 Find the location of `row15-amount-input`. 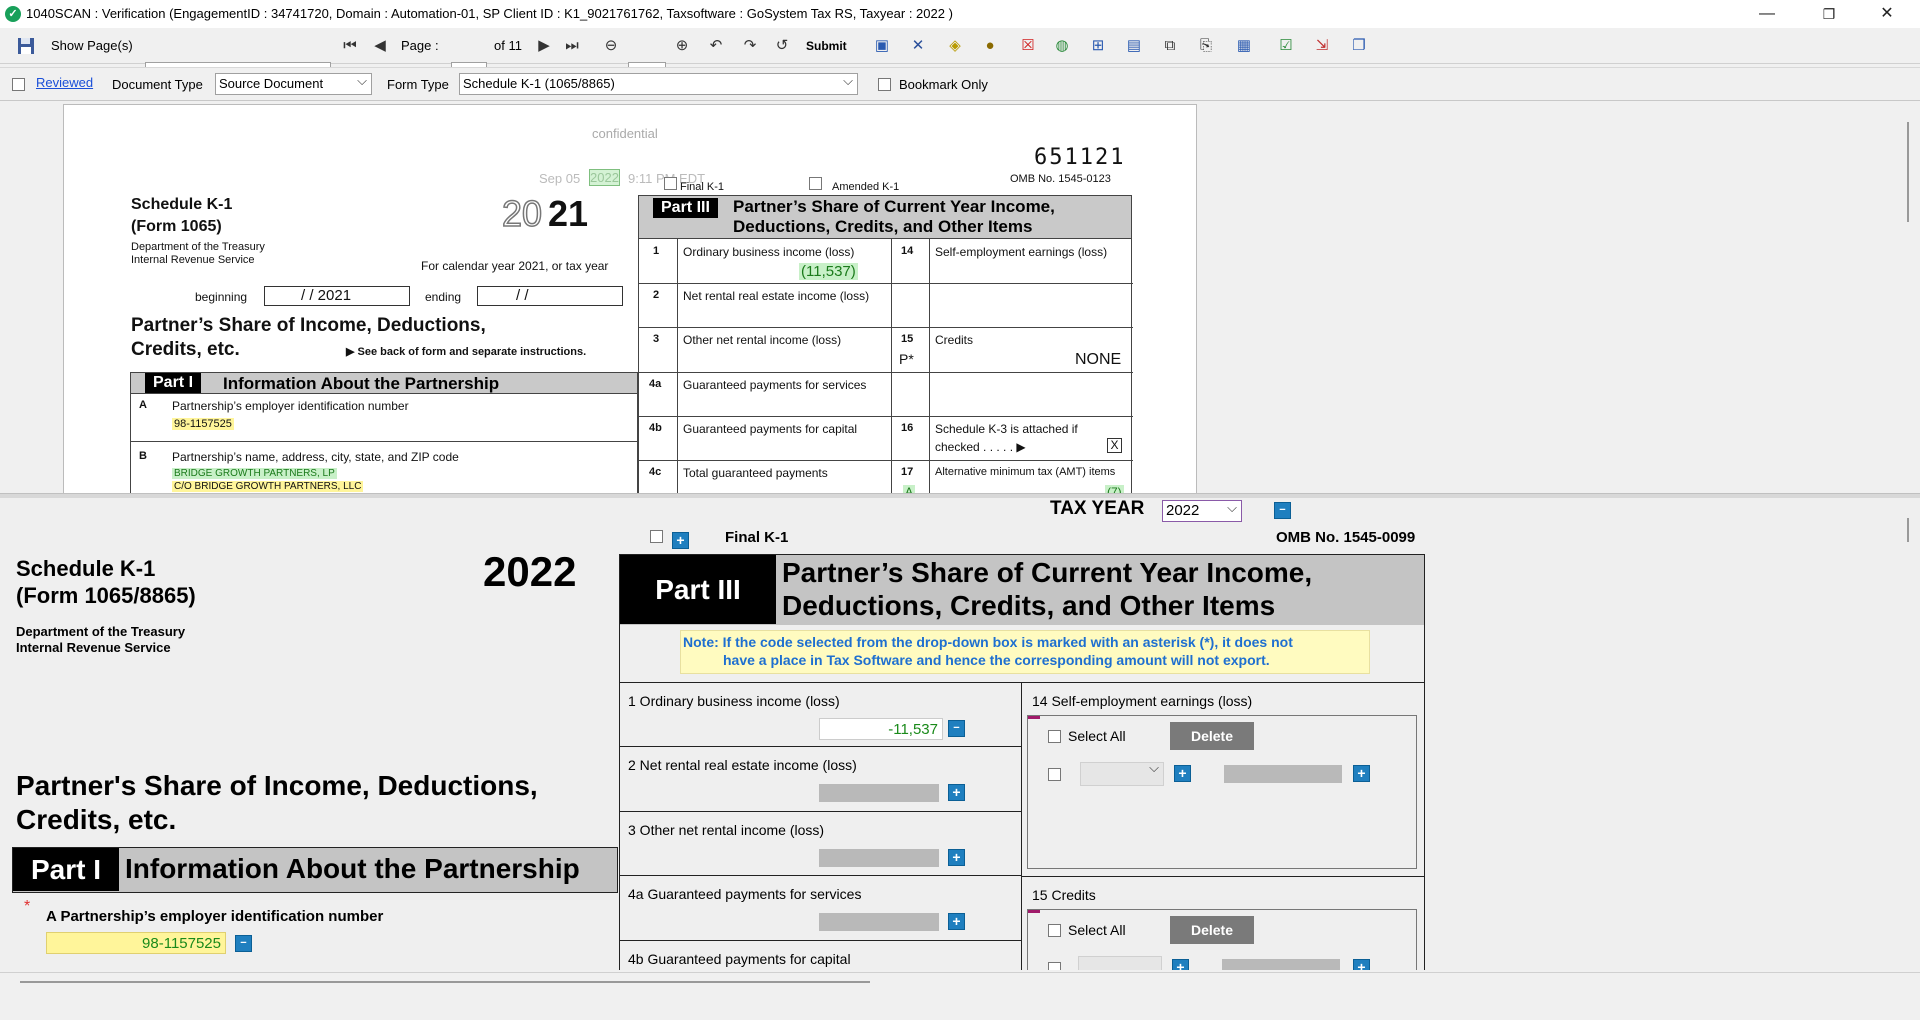

row15-amount-input is located at coordinates (1281, 964).